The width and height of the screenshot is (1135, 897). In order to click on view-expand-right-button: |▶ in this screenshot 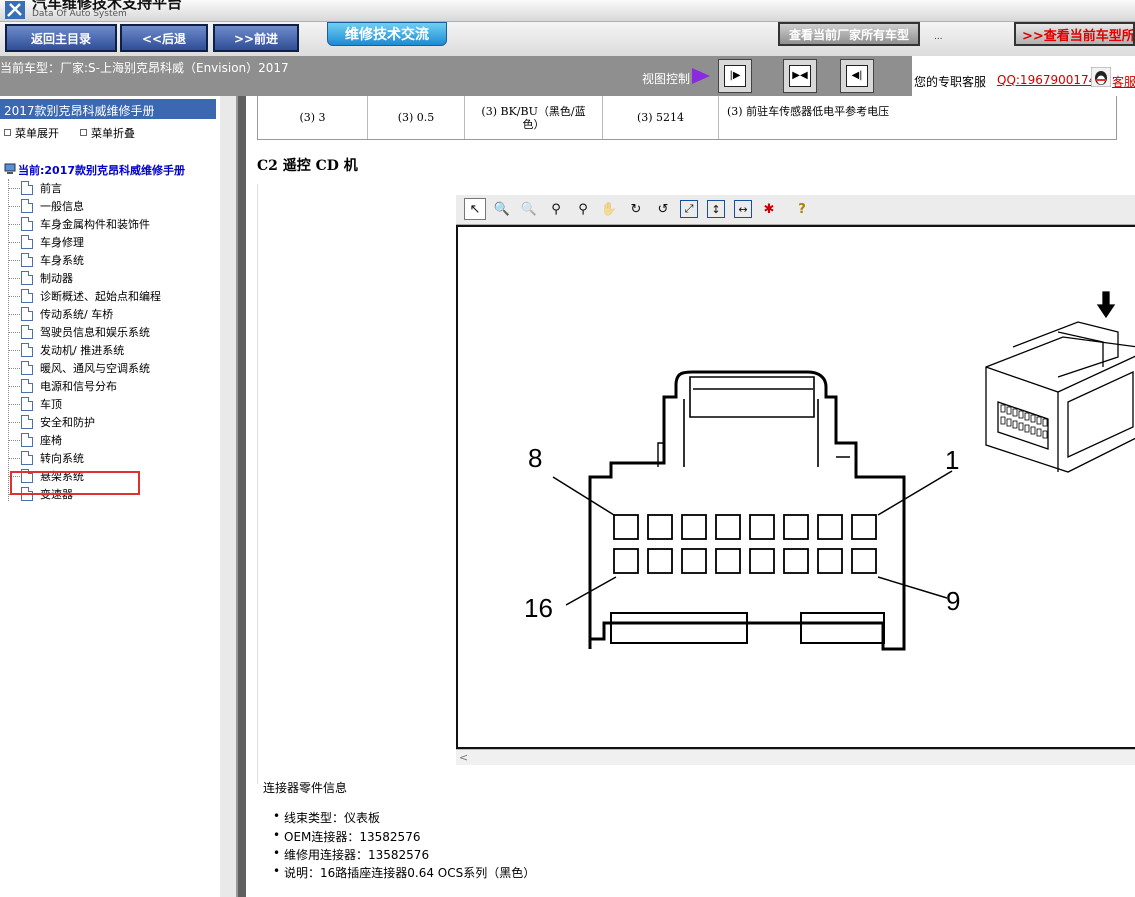, I will do `click(735, 76)`.